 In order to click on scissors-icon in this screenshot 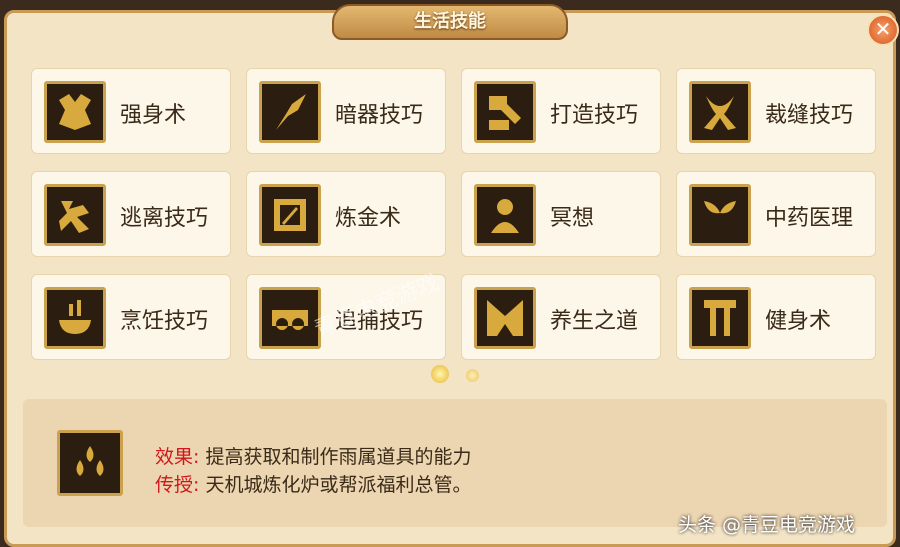, I will do `click(720, 112)`.